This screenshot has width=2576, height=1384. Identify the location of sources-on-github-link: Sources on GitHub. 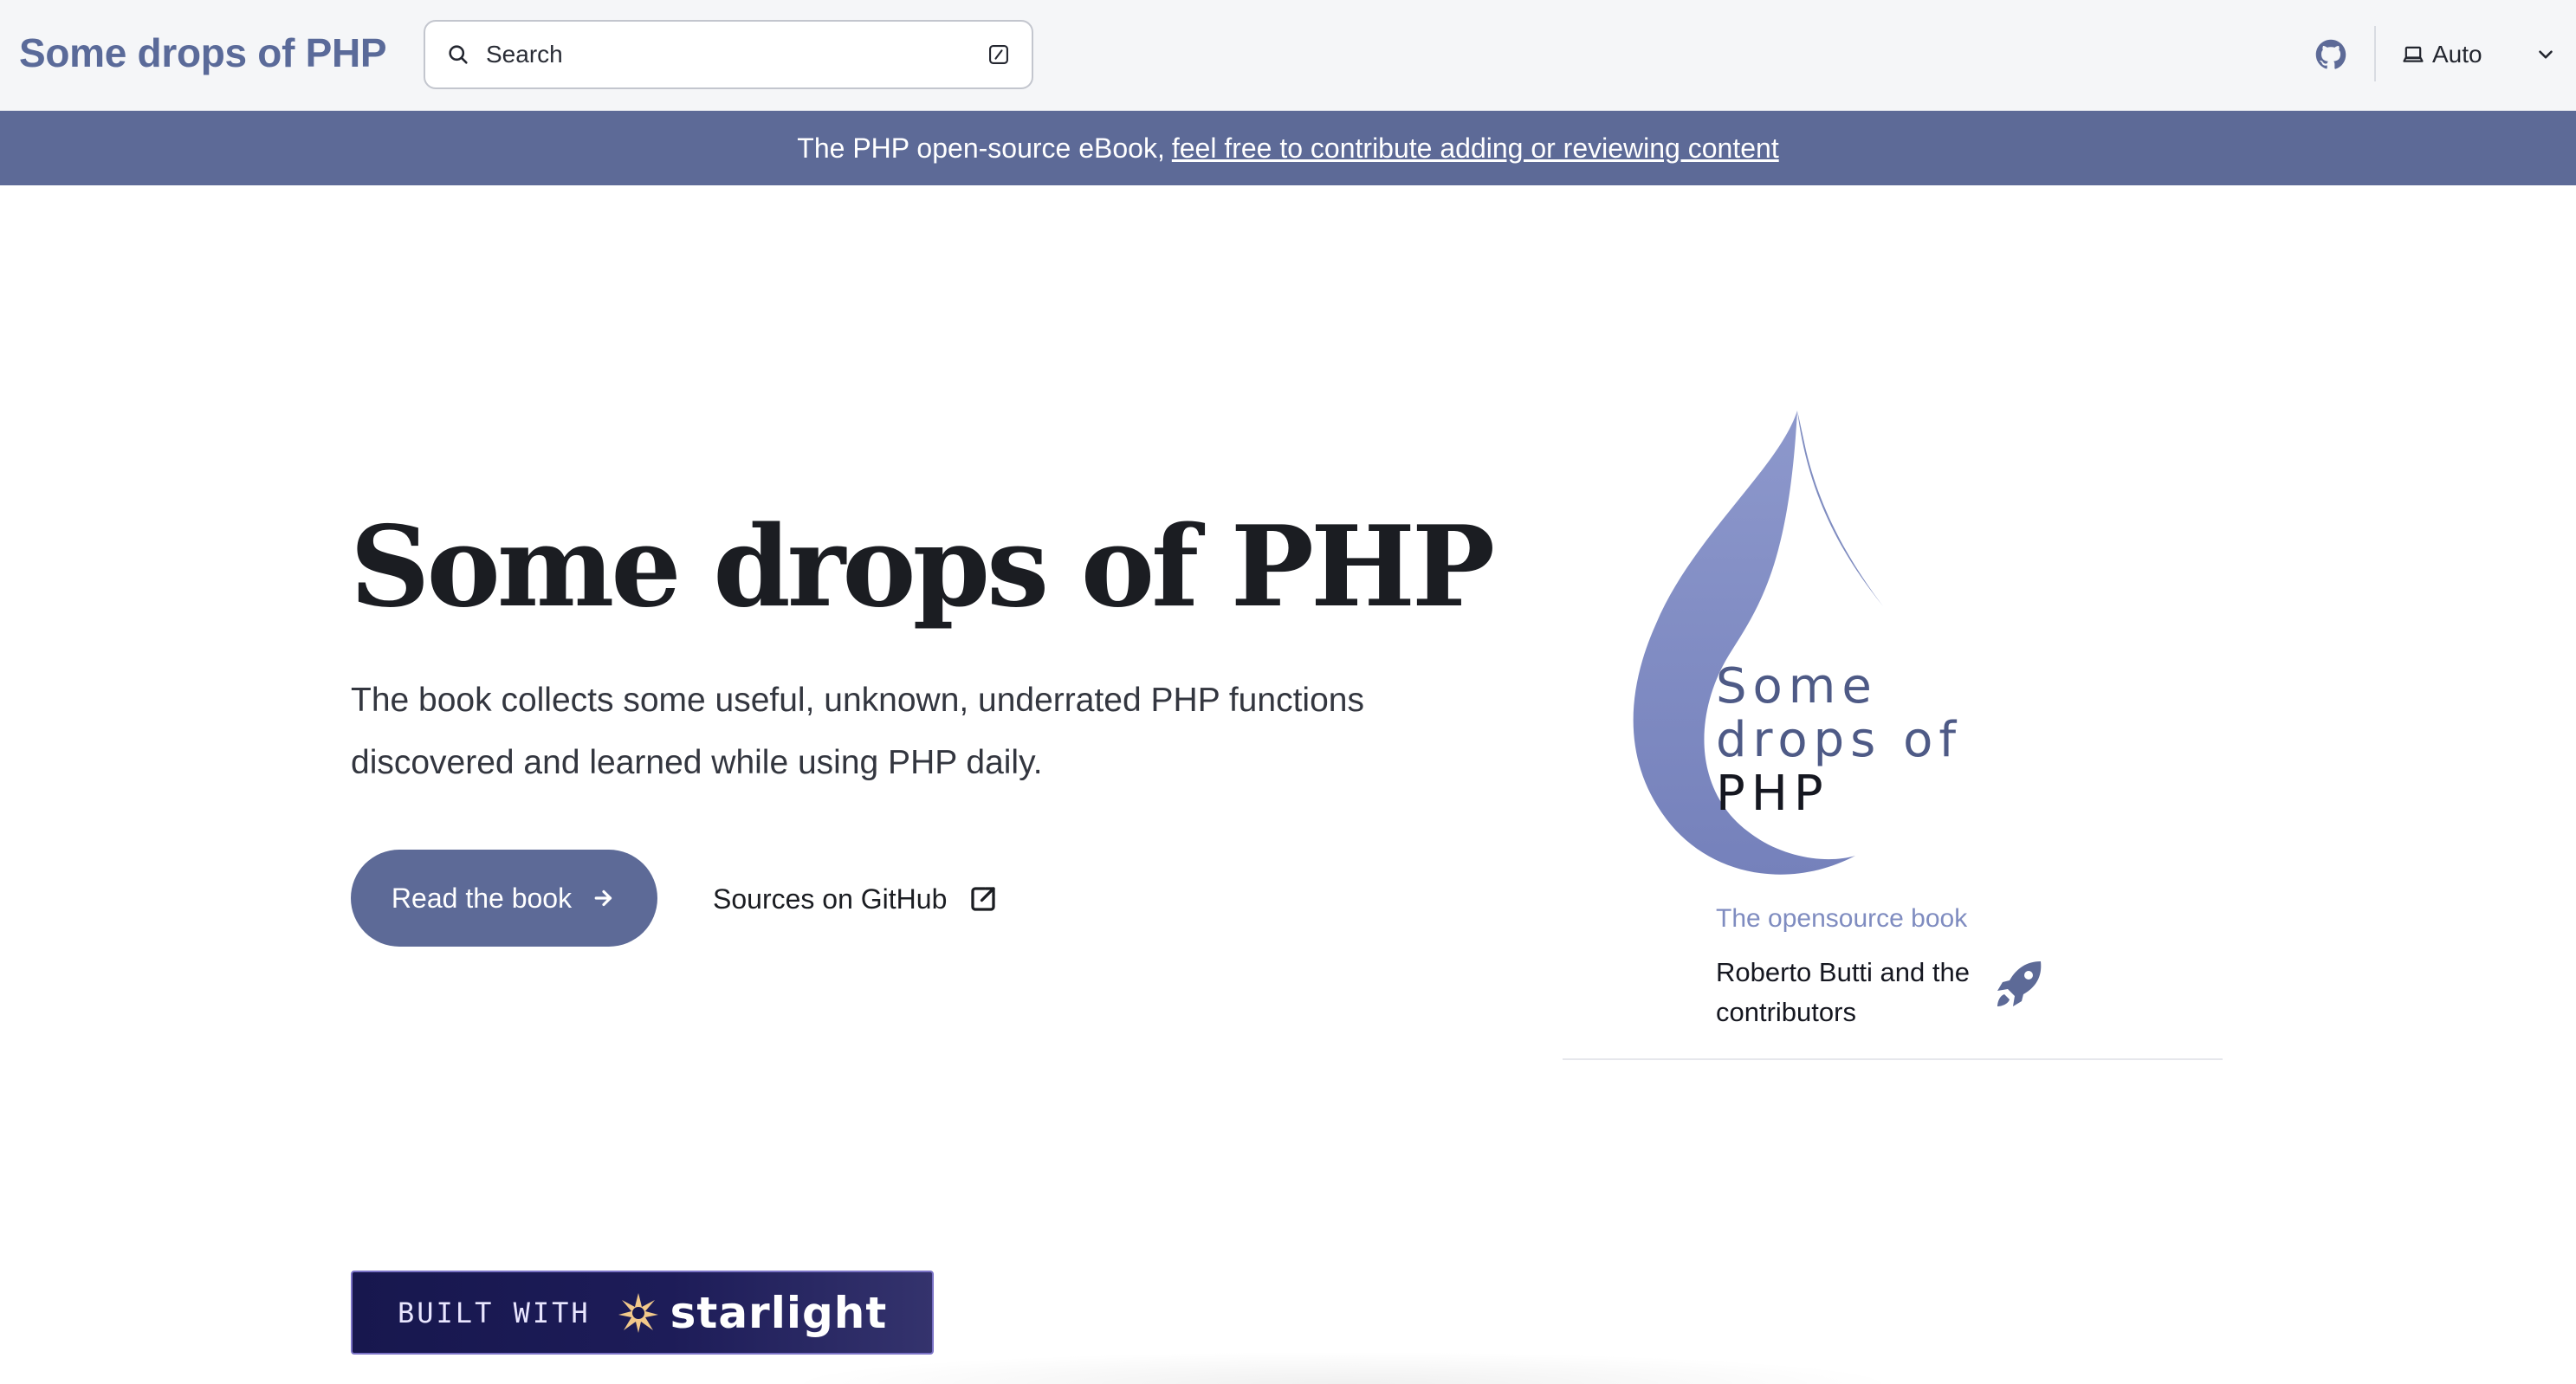
(856, 899).